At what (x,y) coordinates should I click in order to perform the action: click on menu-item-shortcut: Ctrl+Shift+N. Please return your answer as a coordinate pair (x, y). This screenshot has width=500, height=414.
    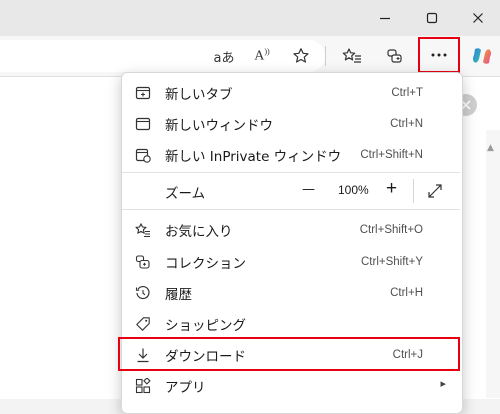
    Looking at the image, I should click on (391, 154).